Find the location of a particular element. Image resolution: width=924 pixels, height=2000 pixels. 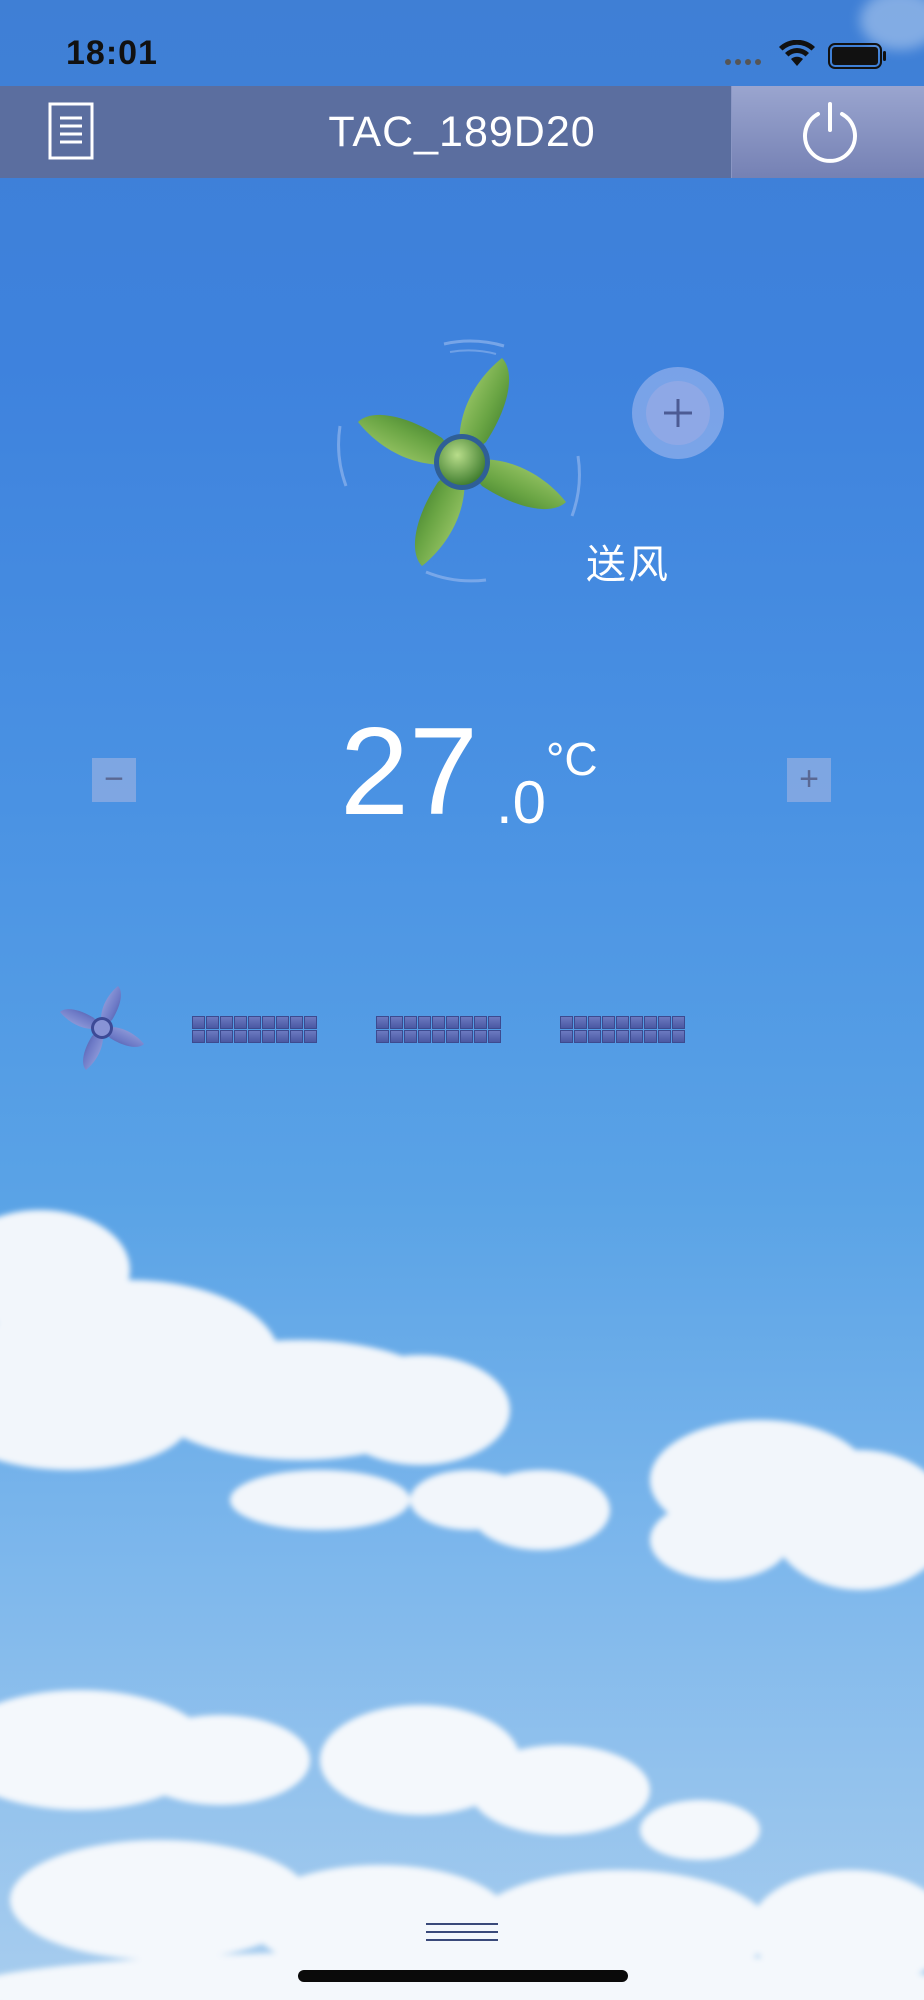

drawer-handle is located at coordinates (462, 1934).